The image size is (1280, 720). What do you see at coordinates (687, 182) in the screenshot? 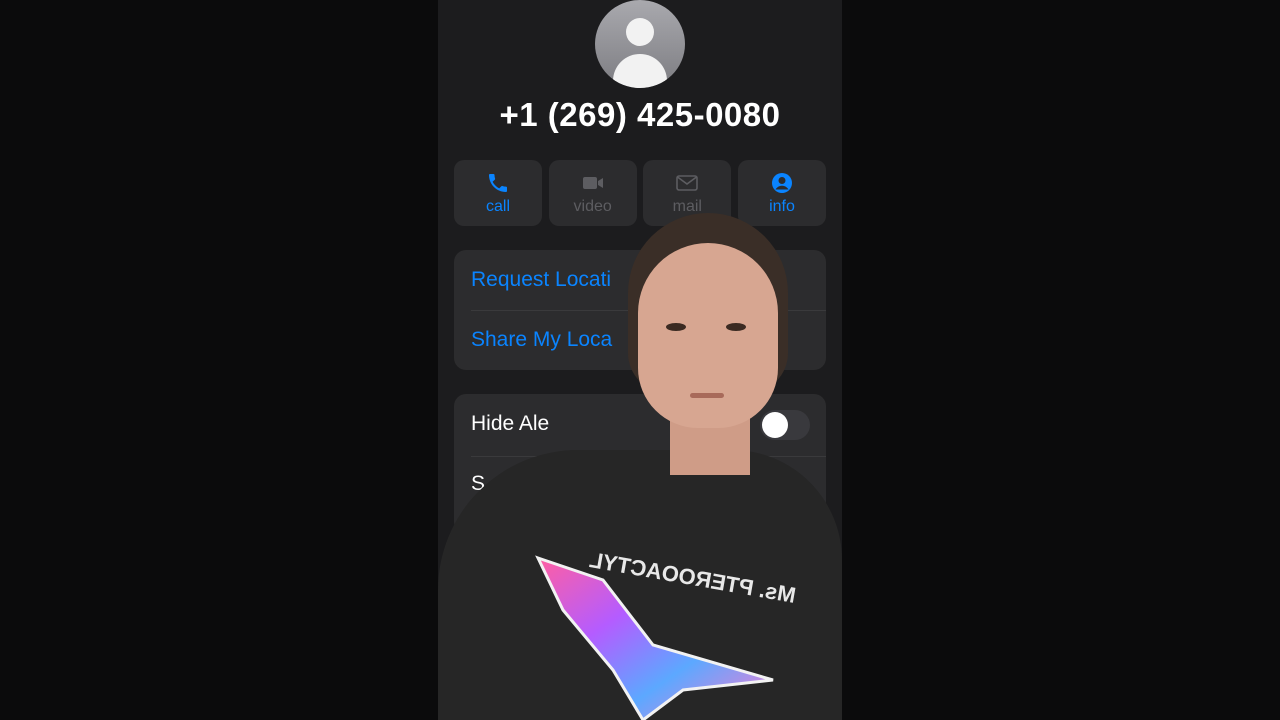
I see `envelope-icon` at bounding box center [687, 182].